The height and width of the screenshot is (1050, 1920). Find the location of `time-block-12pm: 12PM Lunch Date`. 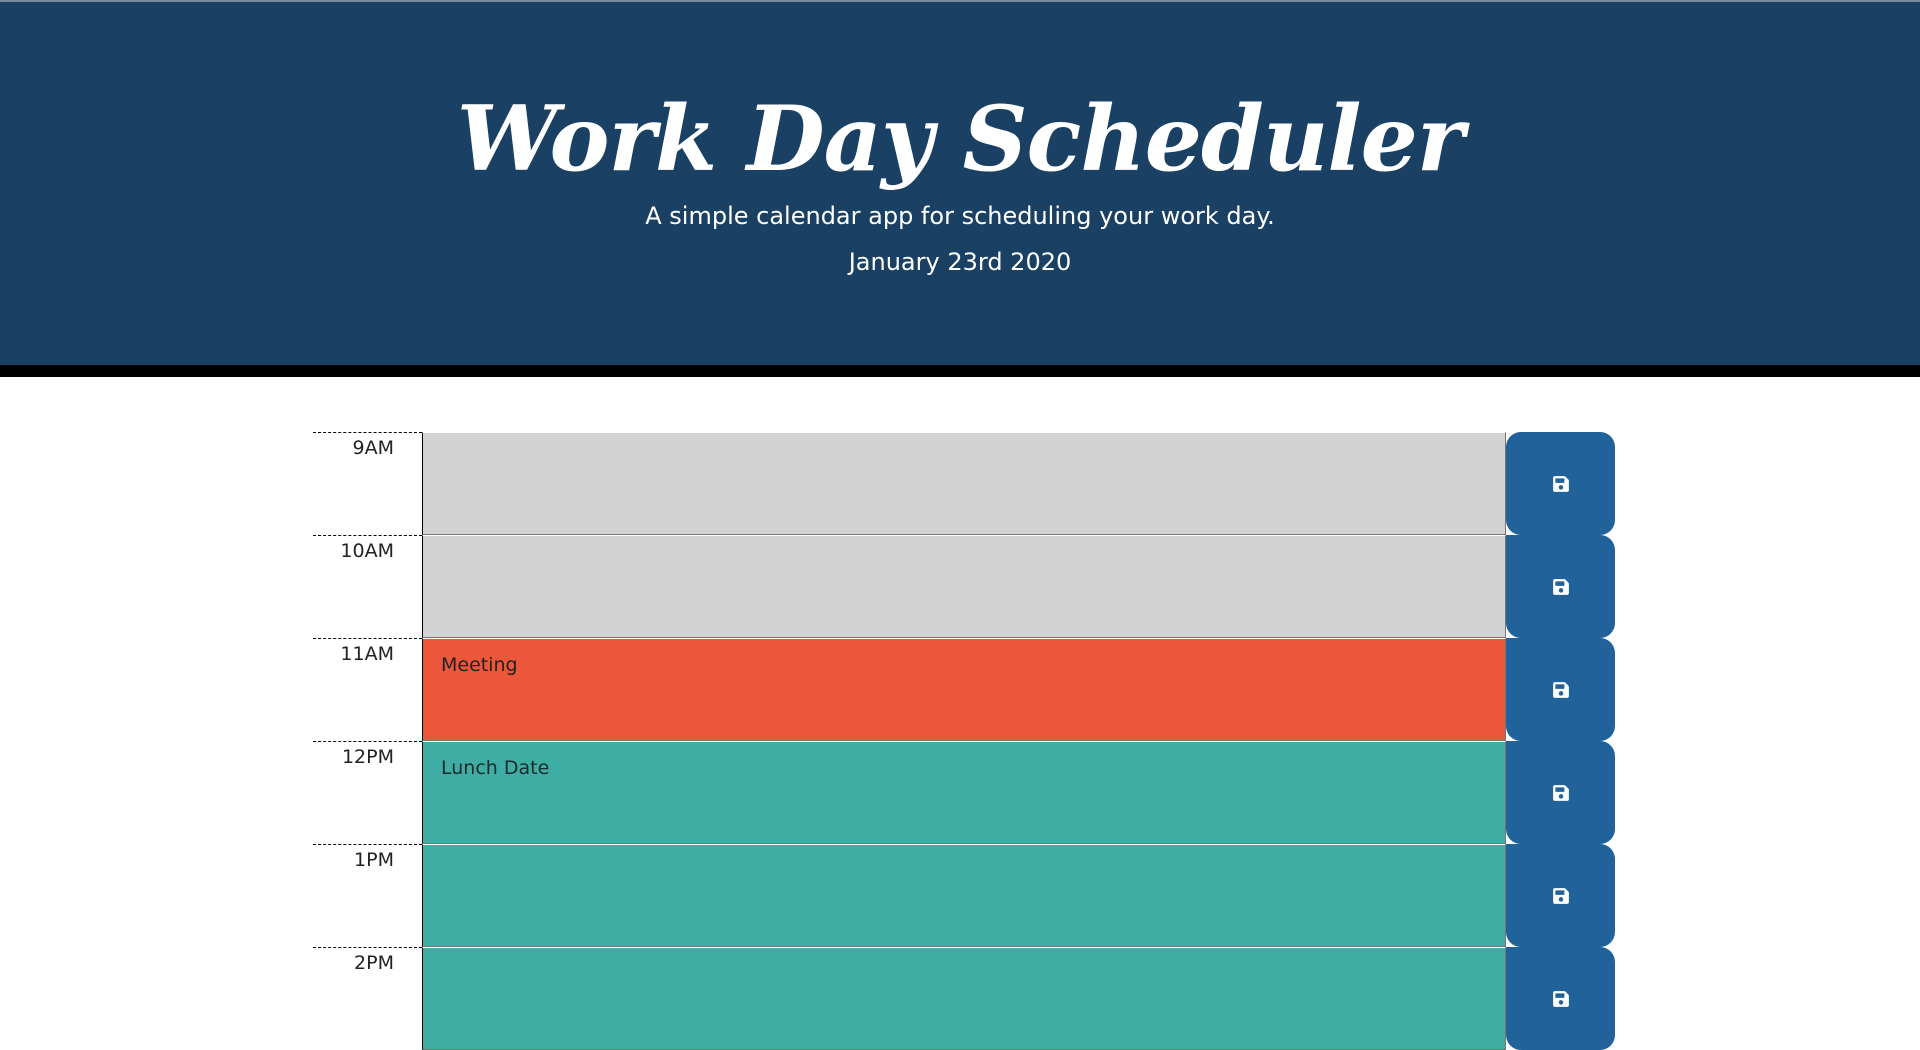

time-block-12pm: 12PM Lunch Date is located at coordinates (964, 792).